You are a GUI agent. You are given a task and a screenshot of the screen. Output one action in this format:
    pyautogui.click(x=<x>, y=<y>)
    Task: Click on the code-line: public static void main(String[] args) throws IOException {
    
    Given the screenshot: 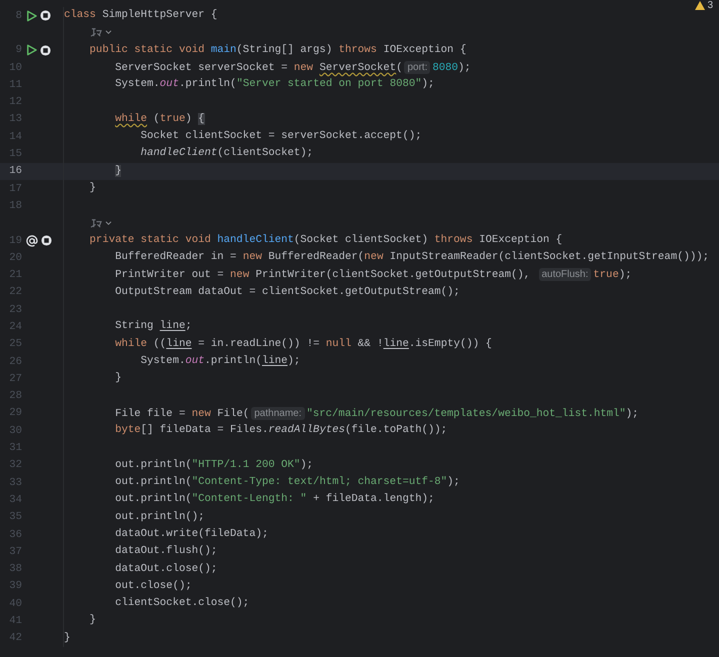 What is the action you would take?
    pyautogui.click(x=277, y=50)
    